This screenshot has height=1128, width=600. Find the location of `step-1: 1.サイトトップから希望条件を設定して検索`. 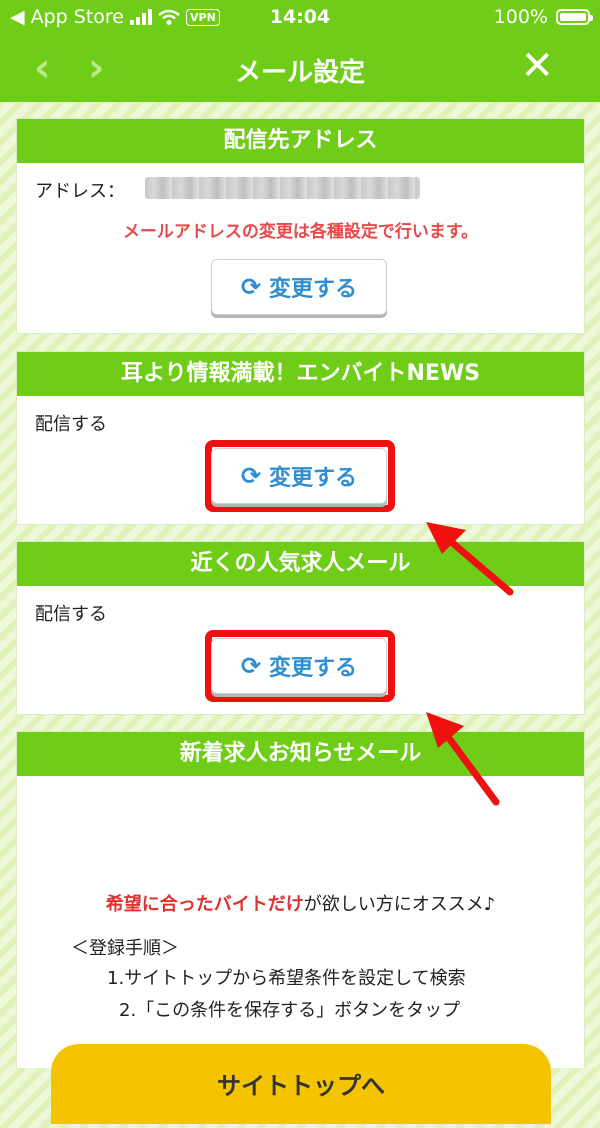

step-1: 1.サイトトップから希望条件を設定して検索 is located at coordinates (286, 978).